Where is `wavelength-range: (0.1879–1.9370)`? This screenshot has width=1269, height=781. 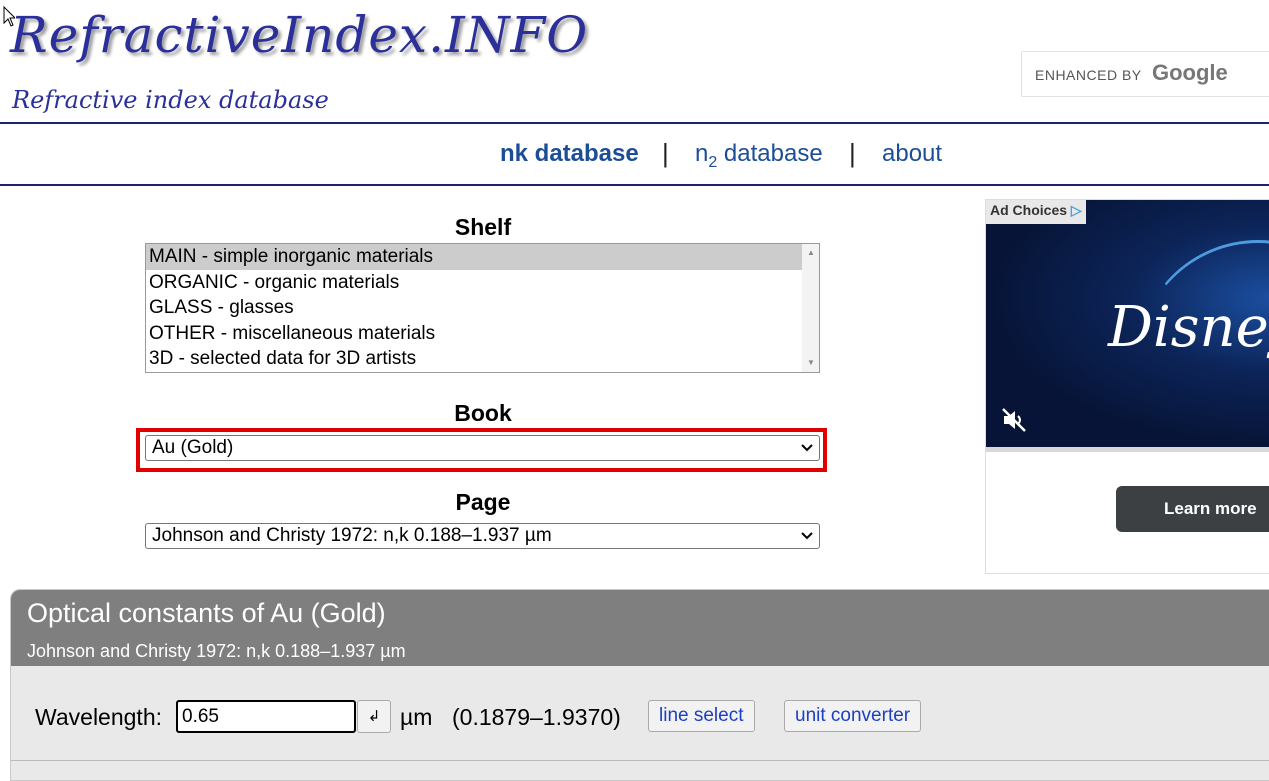 wavelength-range: (0.1879–1.9370) is located at coordinates (536, 717).